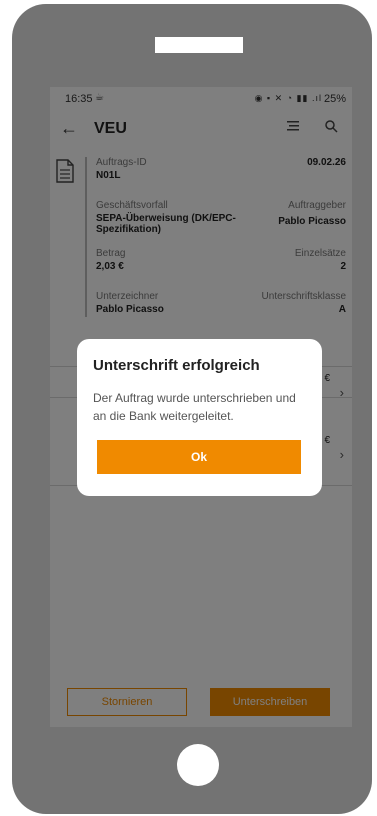 This screenshot has height=816, width=377. I want to click on home-button, so click(198, 765).